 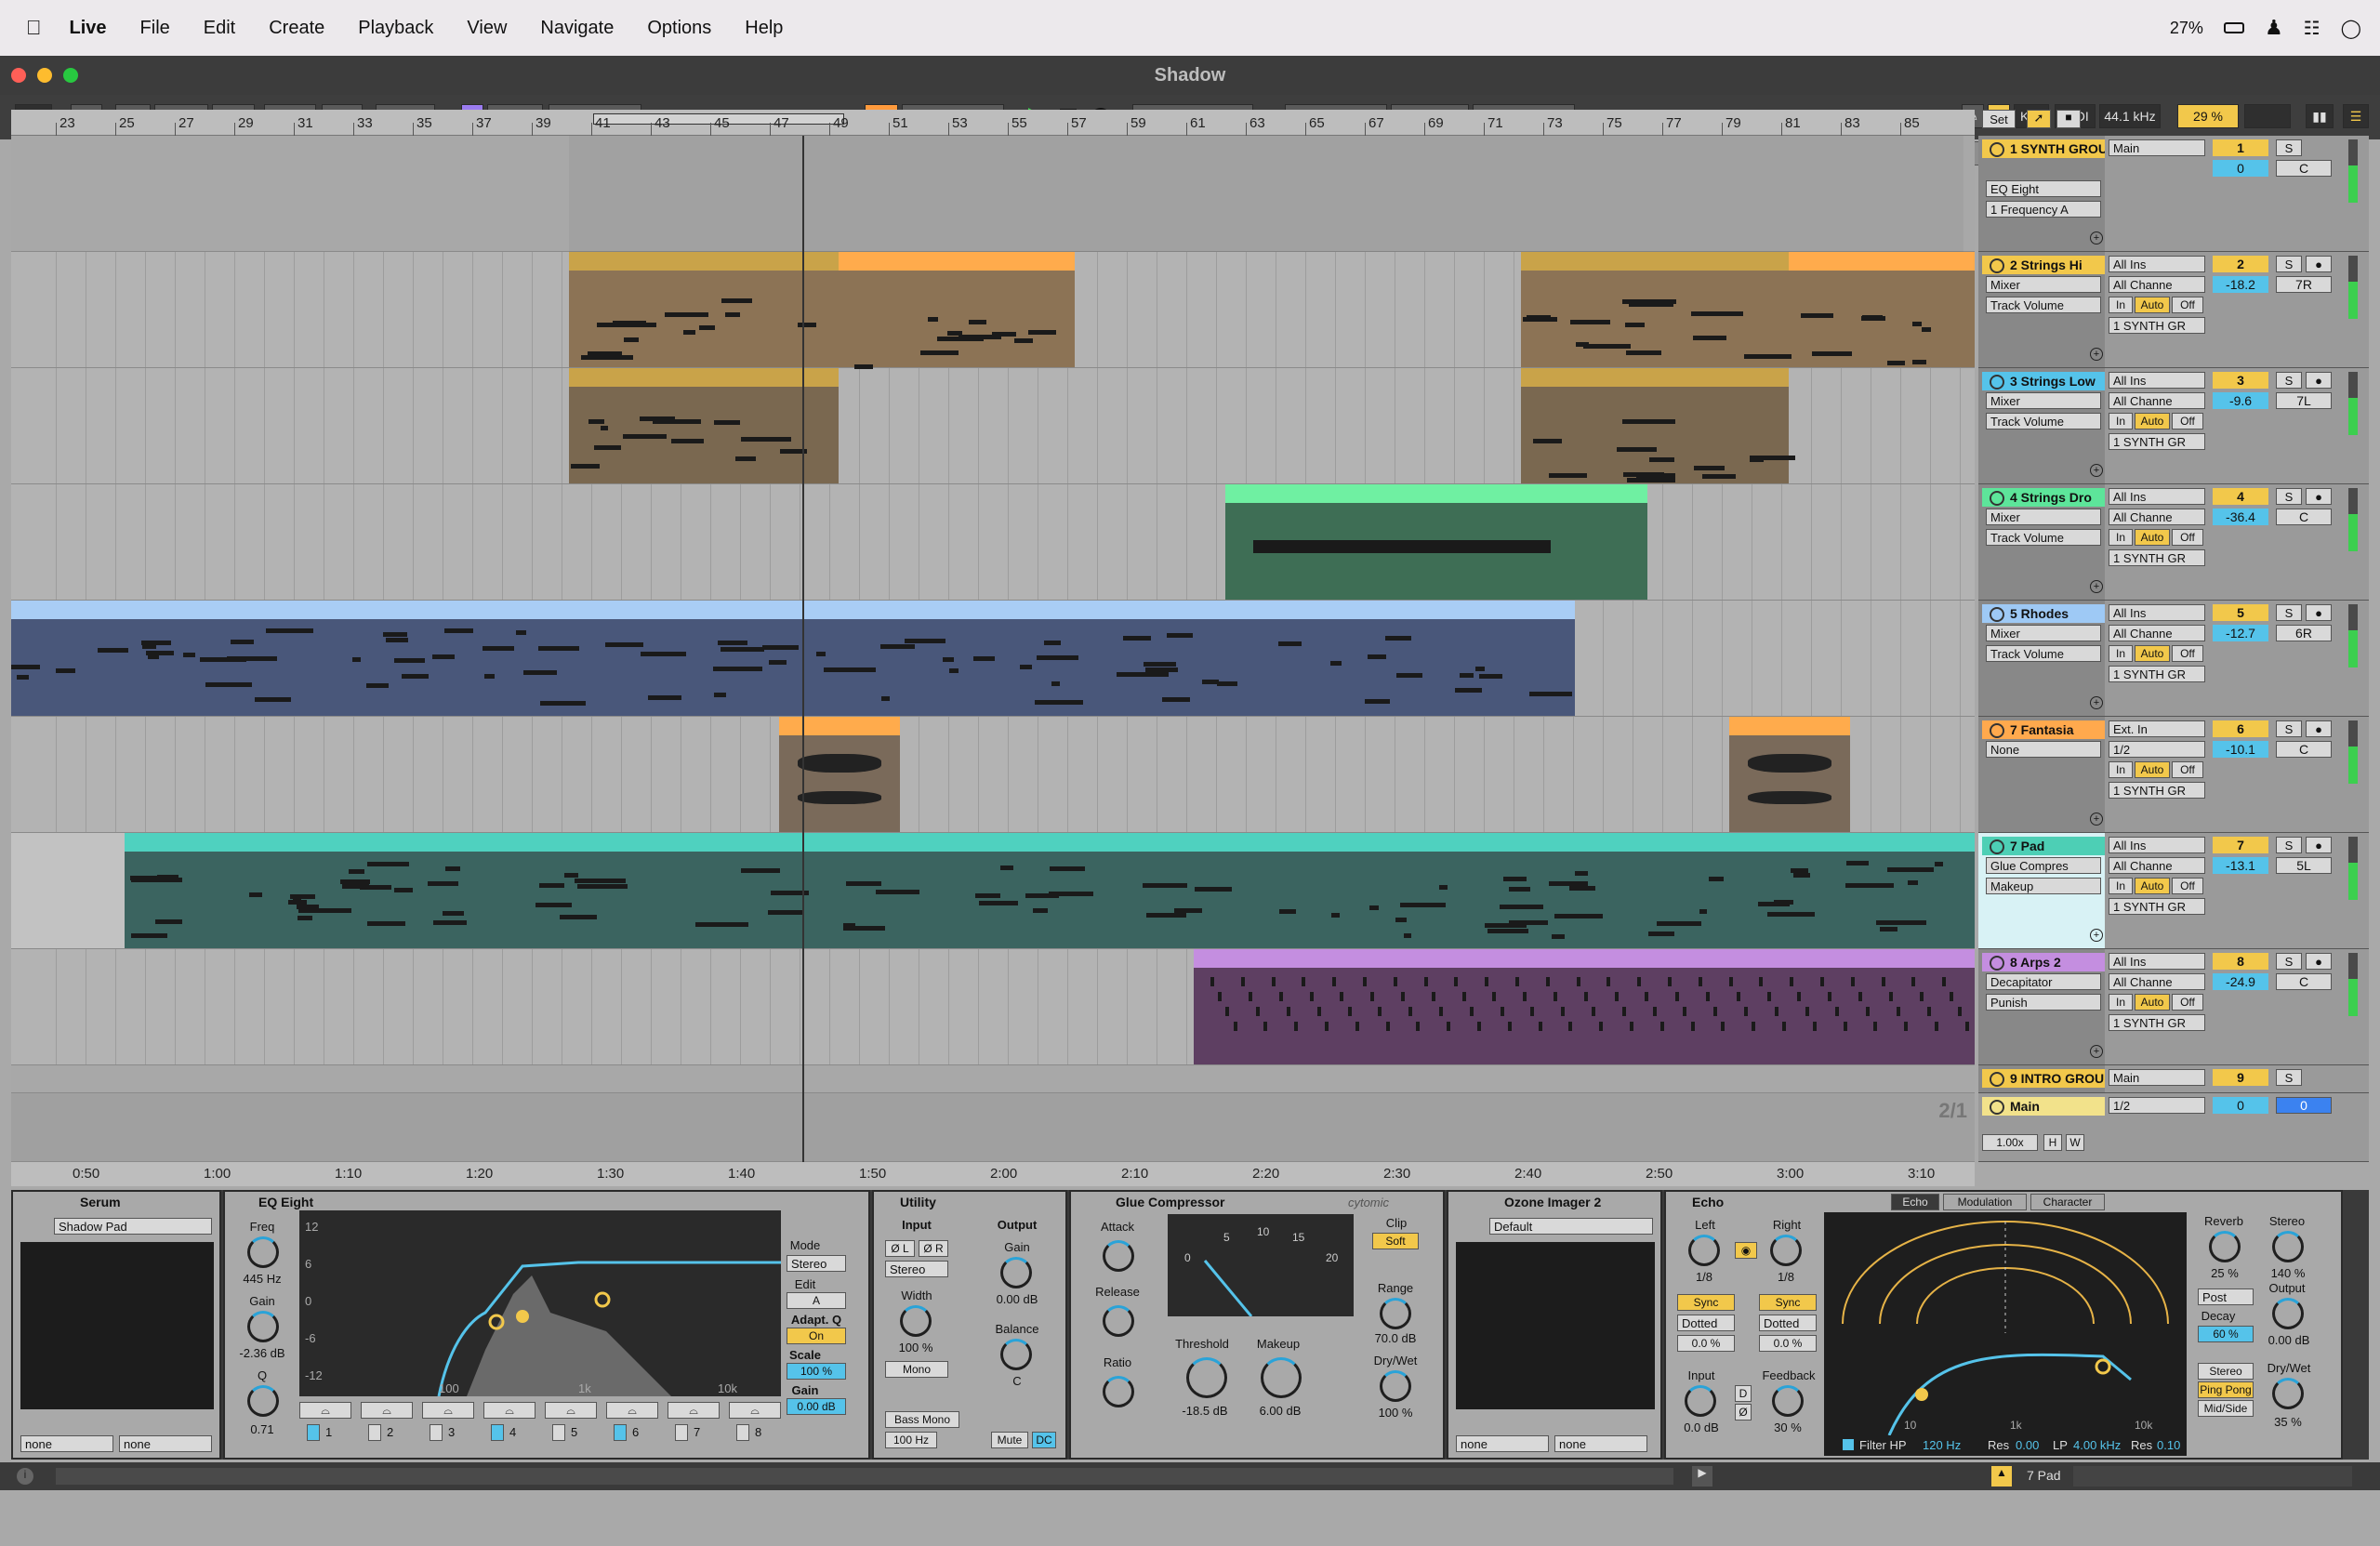 I want to click on automation-device: EQ Eight, so click(x=2043, y=188).